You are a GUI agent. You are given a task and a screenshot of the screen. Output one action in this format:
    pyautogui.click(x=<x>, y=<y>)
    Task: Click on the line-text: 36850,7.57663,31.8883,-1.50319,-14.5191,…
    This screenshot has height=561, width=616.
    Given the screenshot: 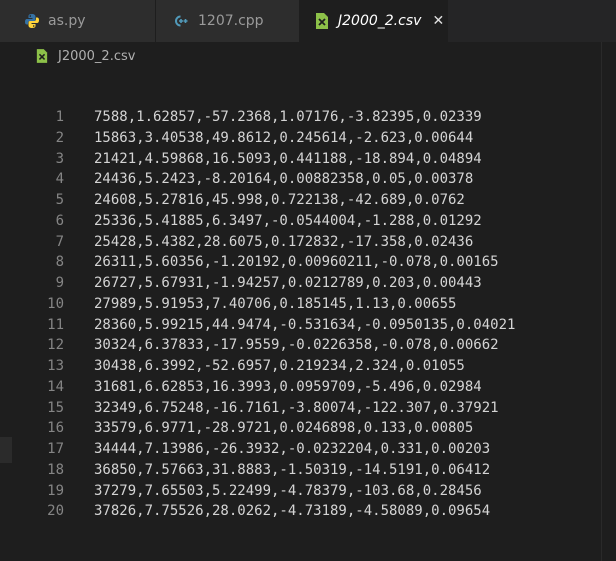 What is the action you would take?
    pyautogui.click(x=292, y=469)
    